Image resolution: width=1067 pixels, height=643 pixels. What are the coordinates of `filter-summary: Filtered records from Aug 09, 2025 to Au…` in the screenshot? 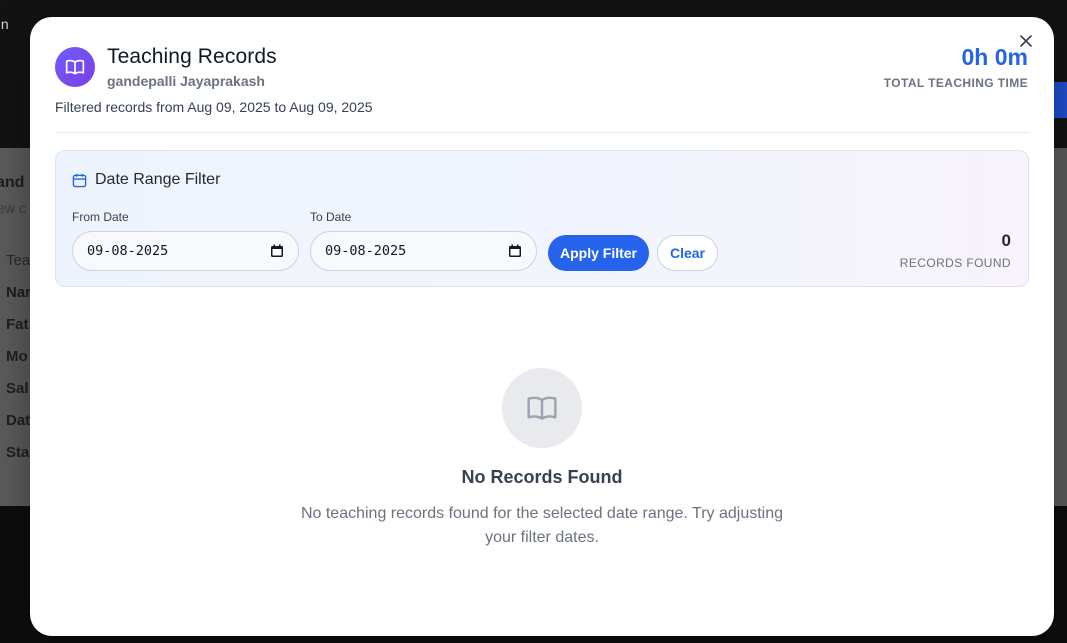 It's located at (214, 107).